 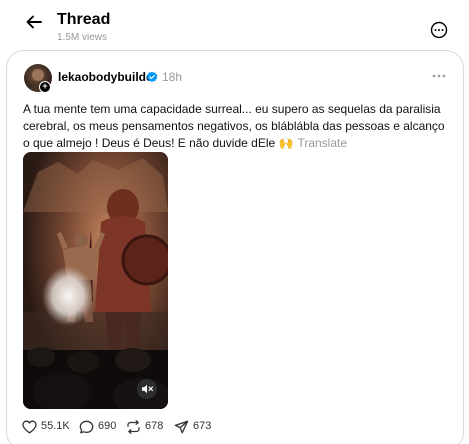 I want to click on more-circle-icon, so click(x=439, y=30).